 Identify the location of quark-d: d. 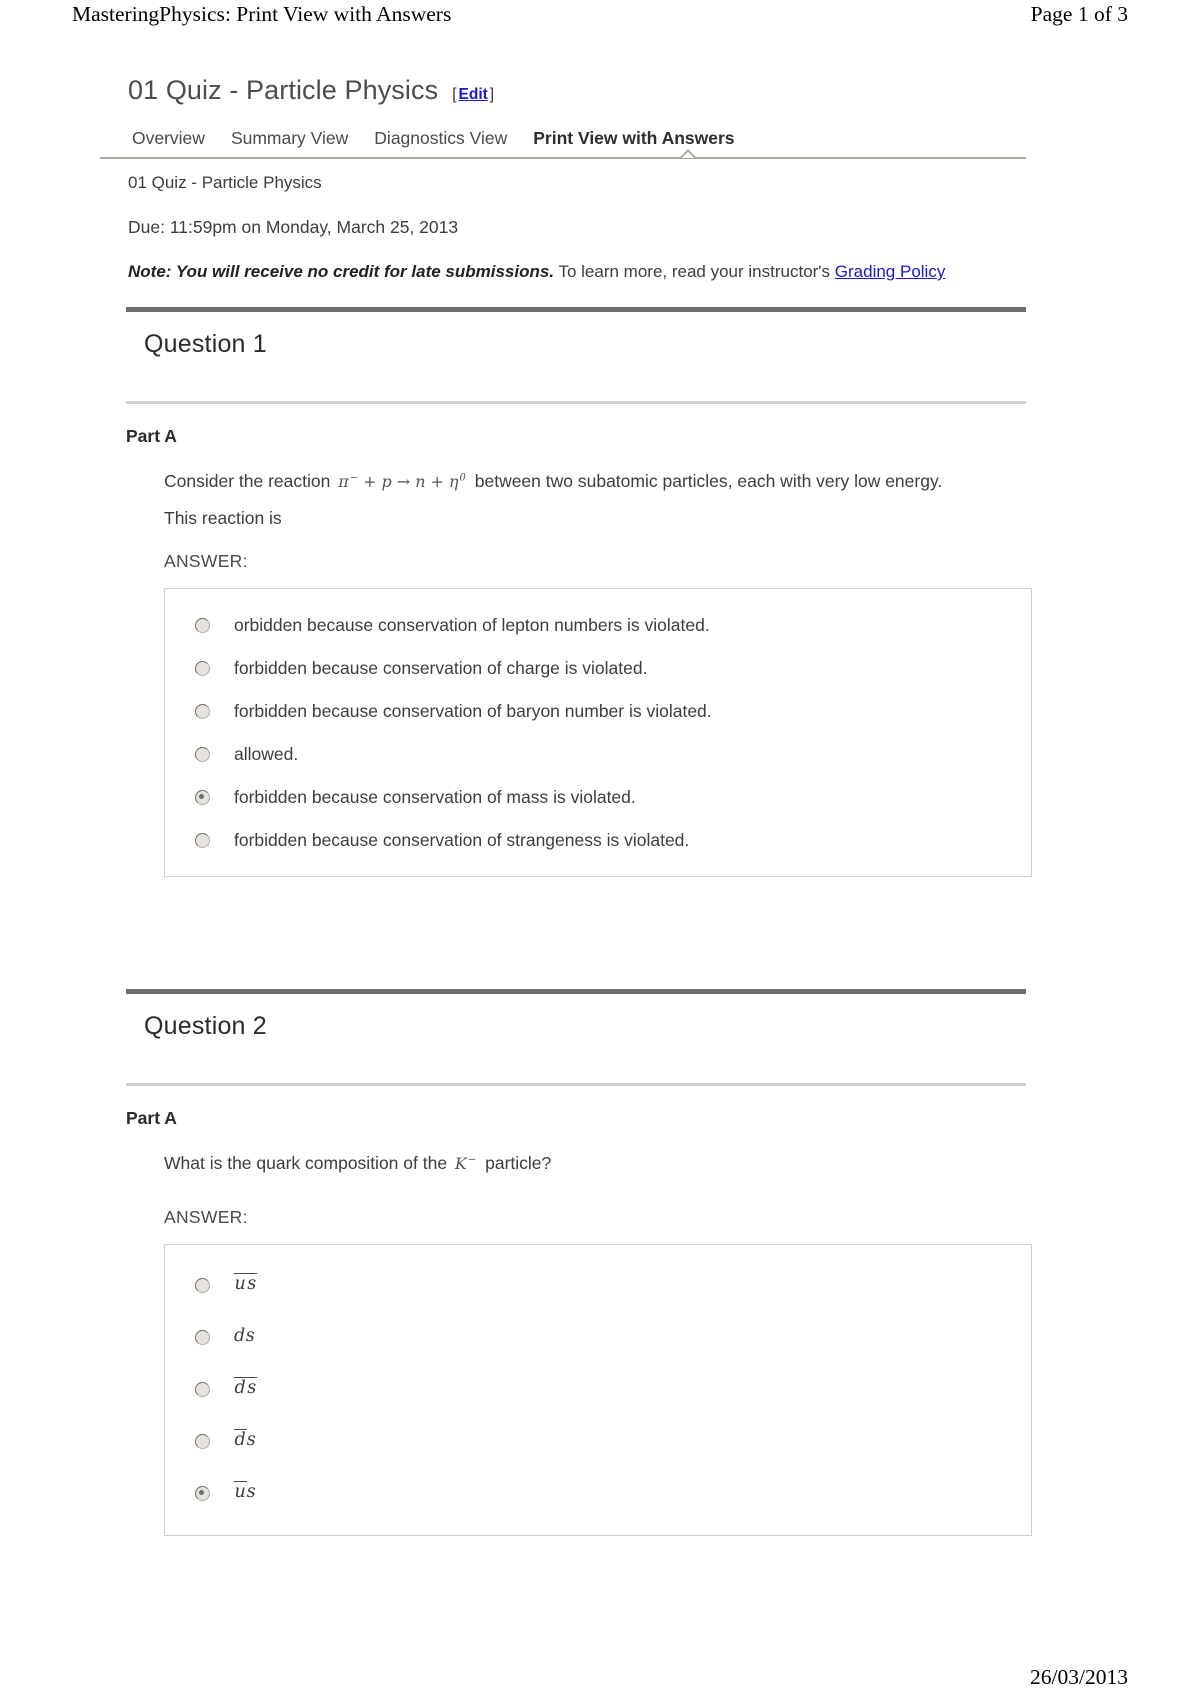
(240, 1335).